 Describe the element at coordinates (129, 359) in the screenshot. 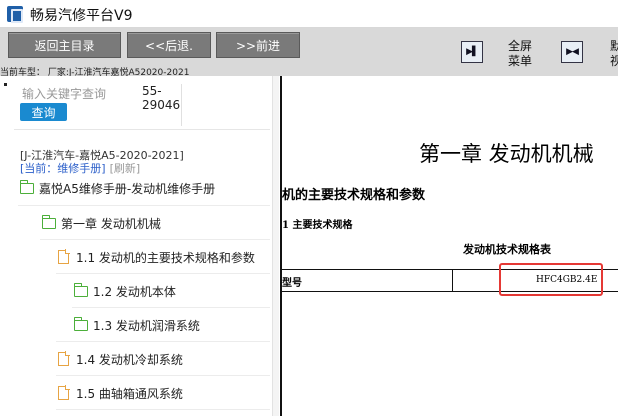

I see `tree-item-label: 1.4 发动机冷却系统` at that location.